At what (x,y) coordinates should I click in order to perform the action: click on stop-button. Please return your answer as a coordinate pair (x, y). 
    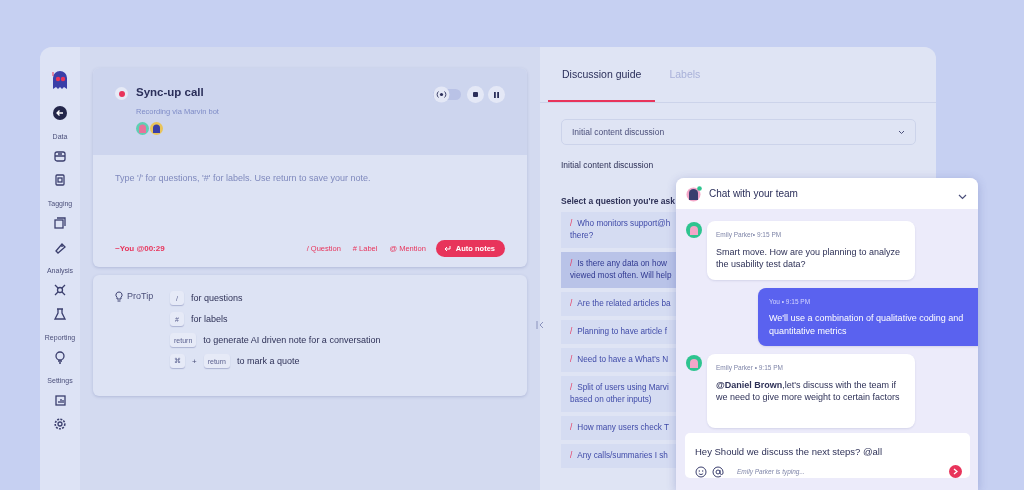
    Looking at the image, I should click on (475, 94).